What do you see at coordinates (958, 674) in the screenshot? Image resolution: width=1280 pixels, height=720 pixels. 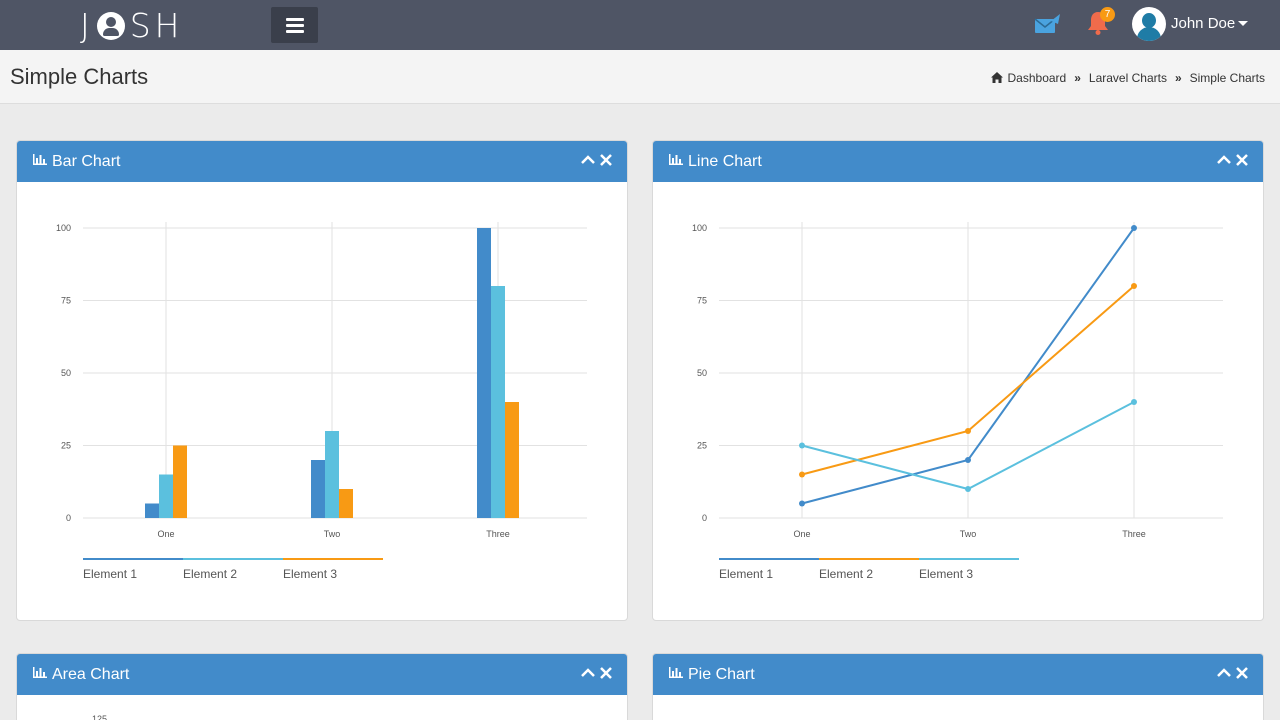 I see `panel-heading: Pie Chart` at bounding box center [958, 674].